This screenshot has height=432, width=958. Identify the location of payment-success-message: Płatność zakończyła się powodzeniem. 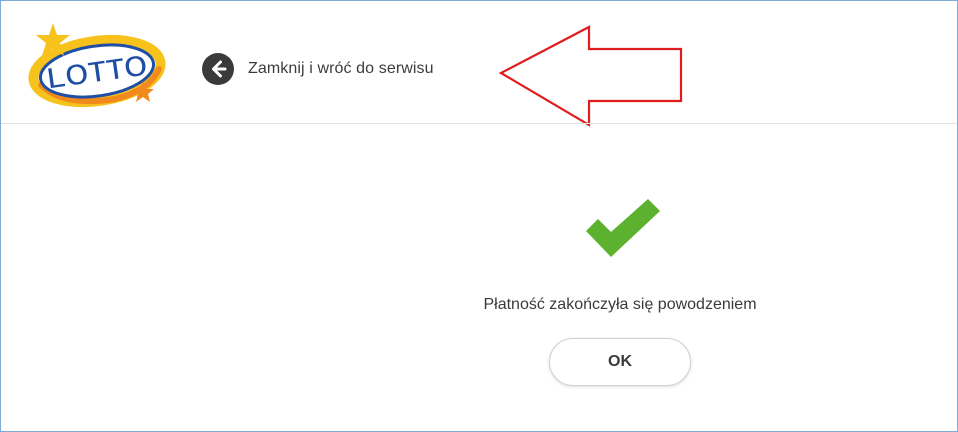
(620, 304).